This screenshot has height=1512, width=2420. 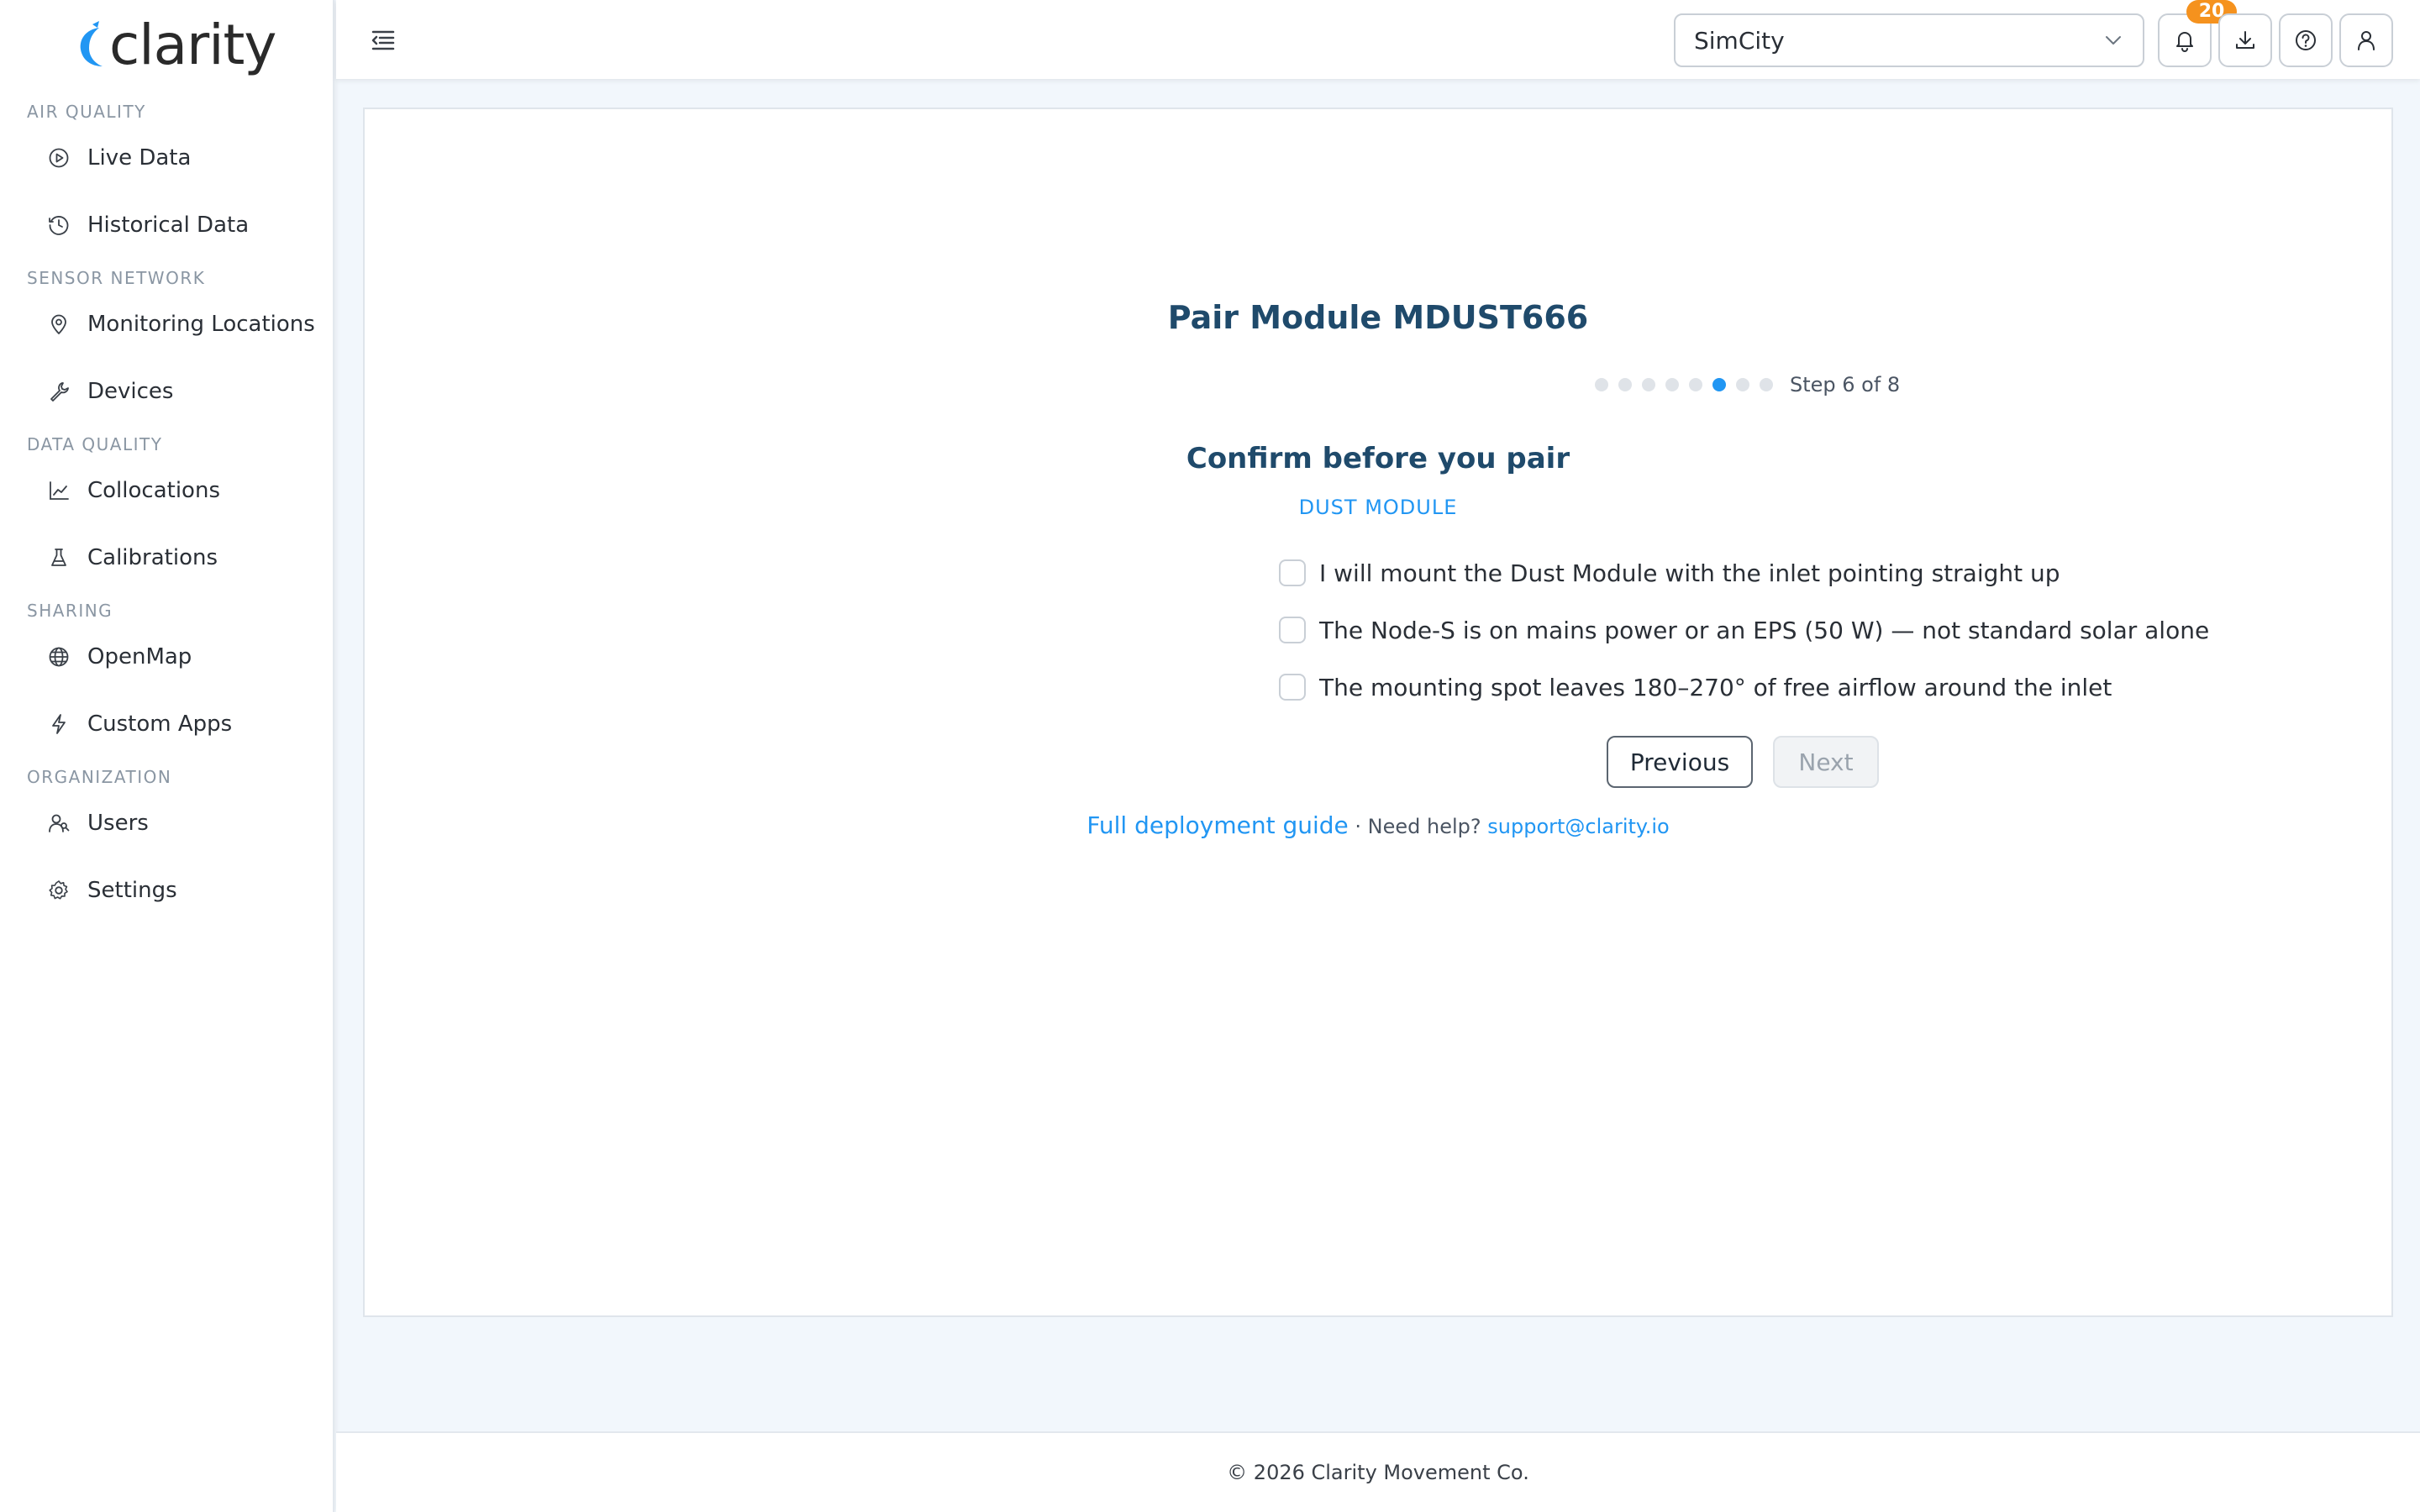 What do you see at coordinates (59, 823) in the screenshot?
I see `users-icon` at bounding box center [59, 823].